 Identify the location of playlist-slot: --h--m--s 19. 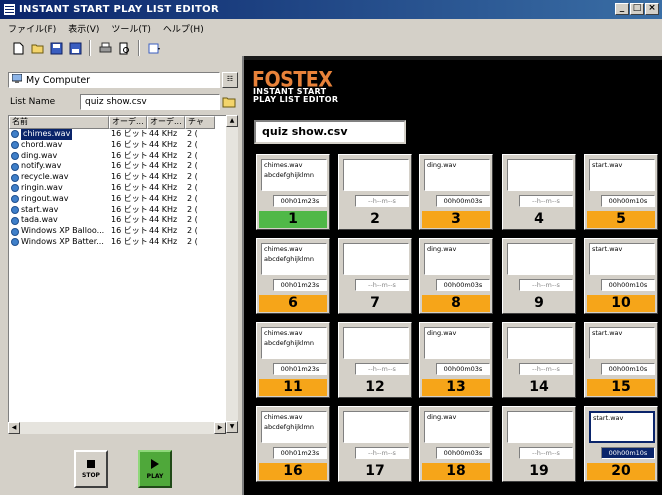
(539, 444).